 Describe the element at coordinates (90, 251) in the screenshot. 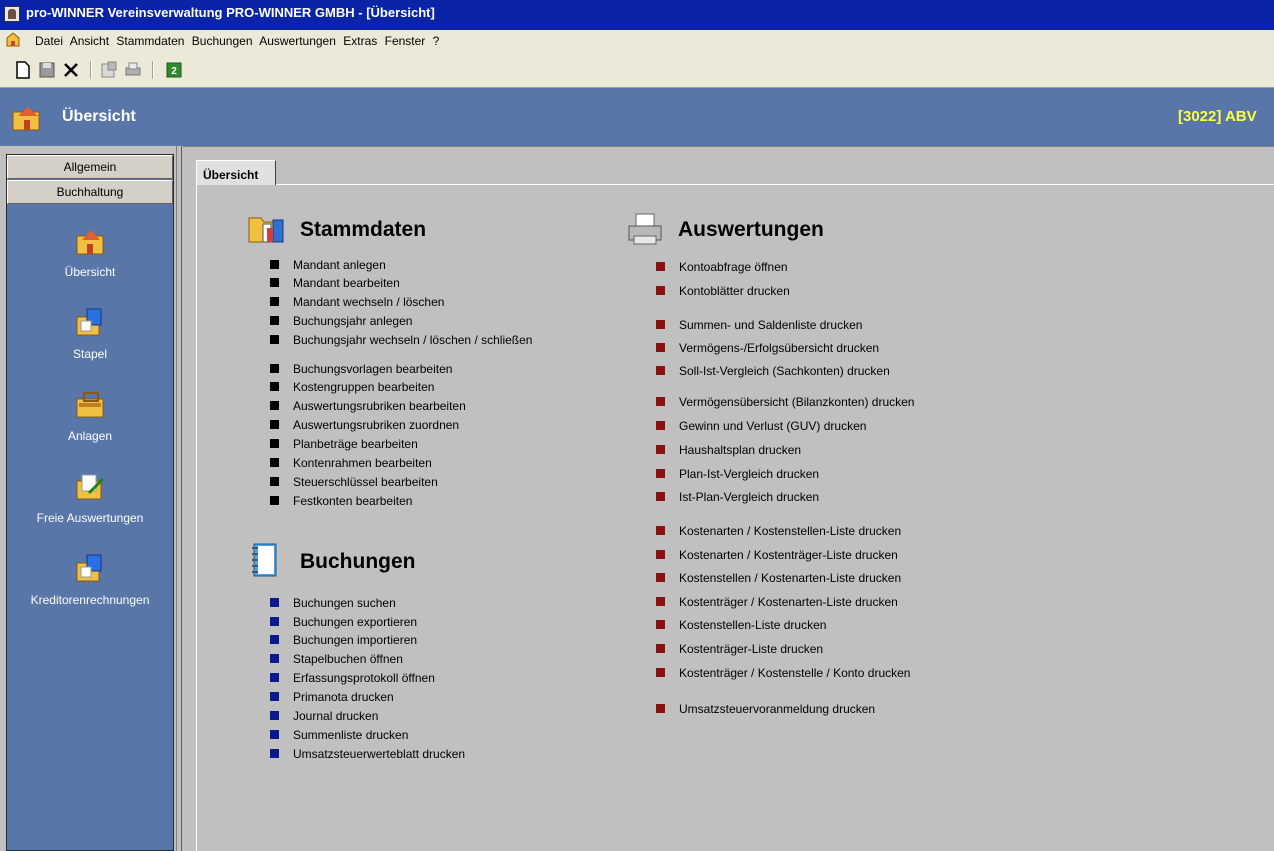

I see `sidebar-item-uebersicht: Übersicht` at that location.